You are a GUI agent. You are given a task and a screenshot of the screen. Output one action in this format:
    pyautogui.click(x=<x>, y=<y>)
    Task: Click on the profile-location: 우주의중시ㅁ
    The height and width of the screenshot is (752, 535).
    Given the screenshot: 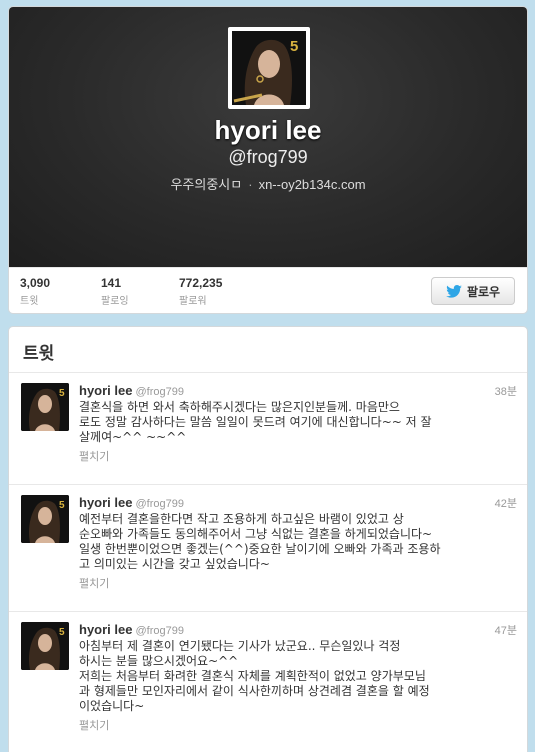 What is the action you would take?
    pyautogui.click(x=206, y=184)
    